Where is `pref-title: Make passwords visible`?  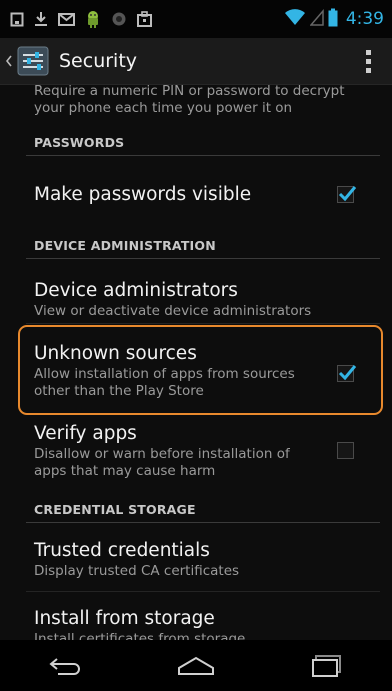 pref-title: Make passwords visible is located at coordinates (143, 194).